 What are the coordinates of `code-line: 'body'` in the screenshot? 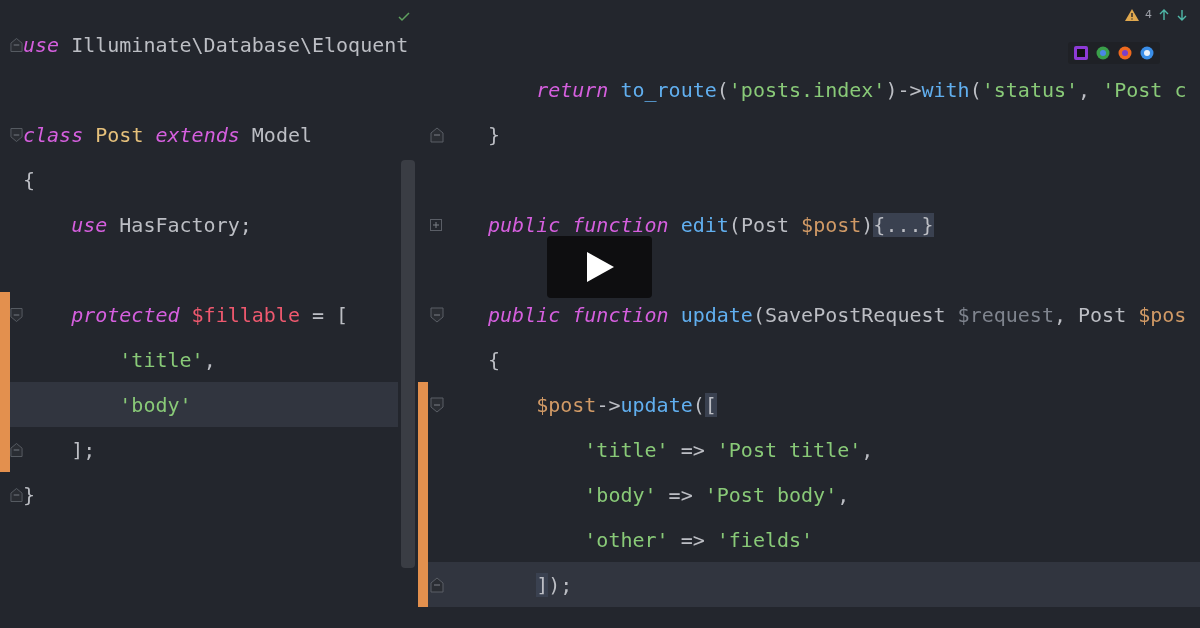 It's located at (155, 404).